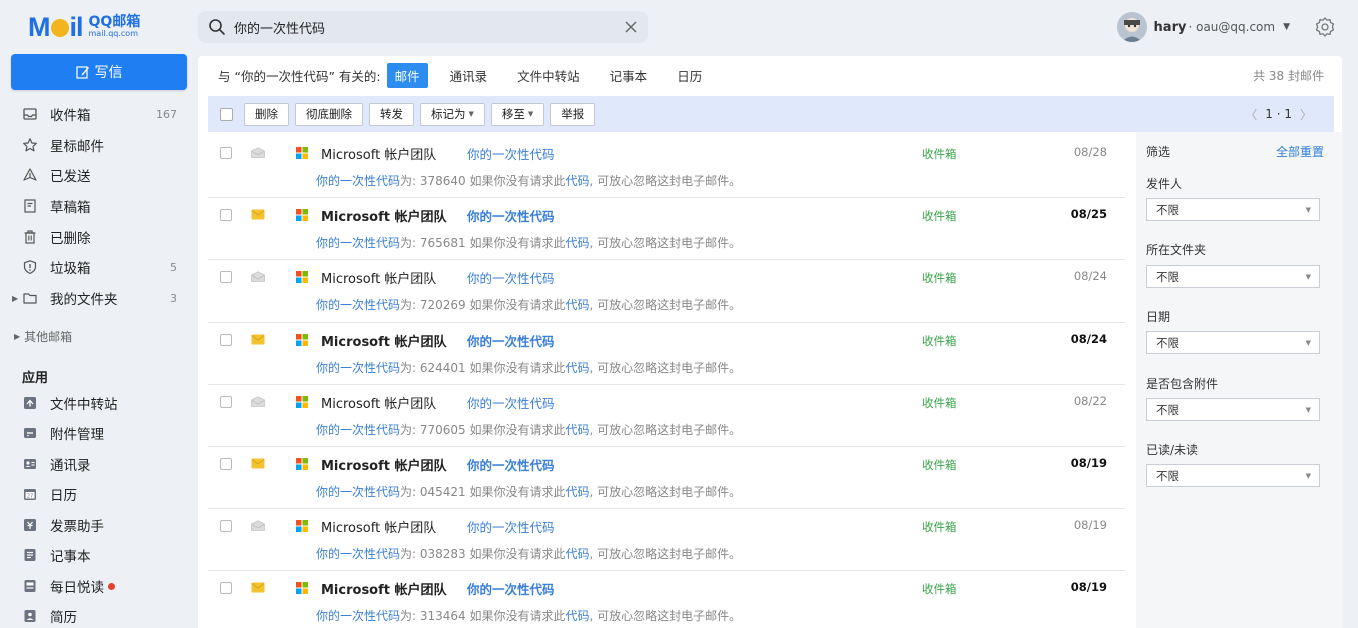 The width and height of the screenshot is (1358, 628). What do you see at coordinates (1300, 151) in the screenshot?
I see `reset-all-filters-link: 全部重置` at bounding box center [1300, 151].